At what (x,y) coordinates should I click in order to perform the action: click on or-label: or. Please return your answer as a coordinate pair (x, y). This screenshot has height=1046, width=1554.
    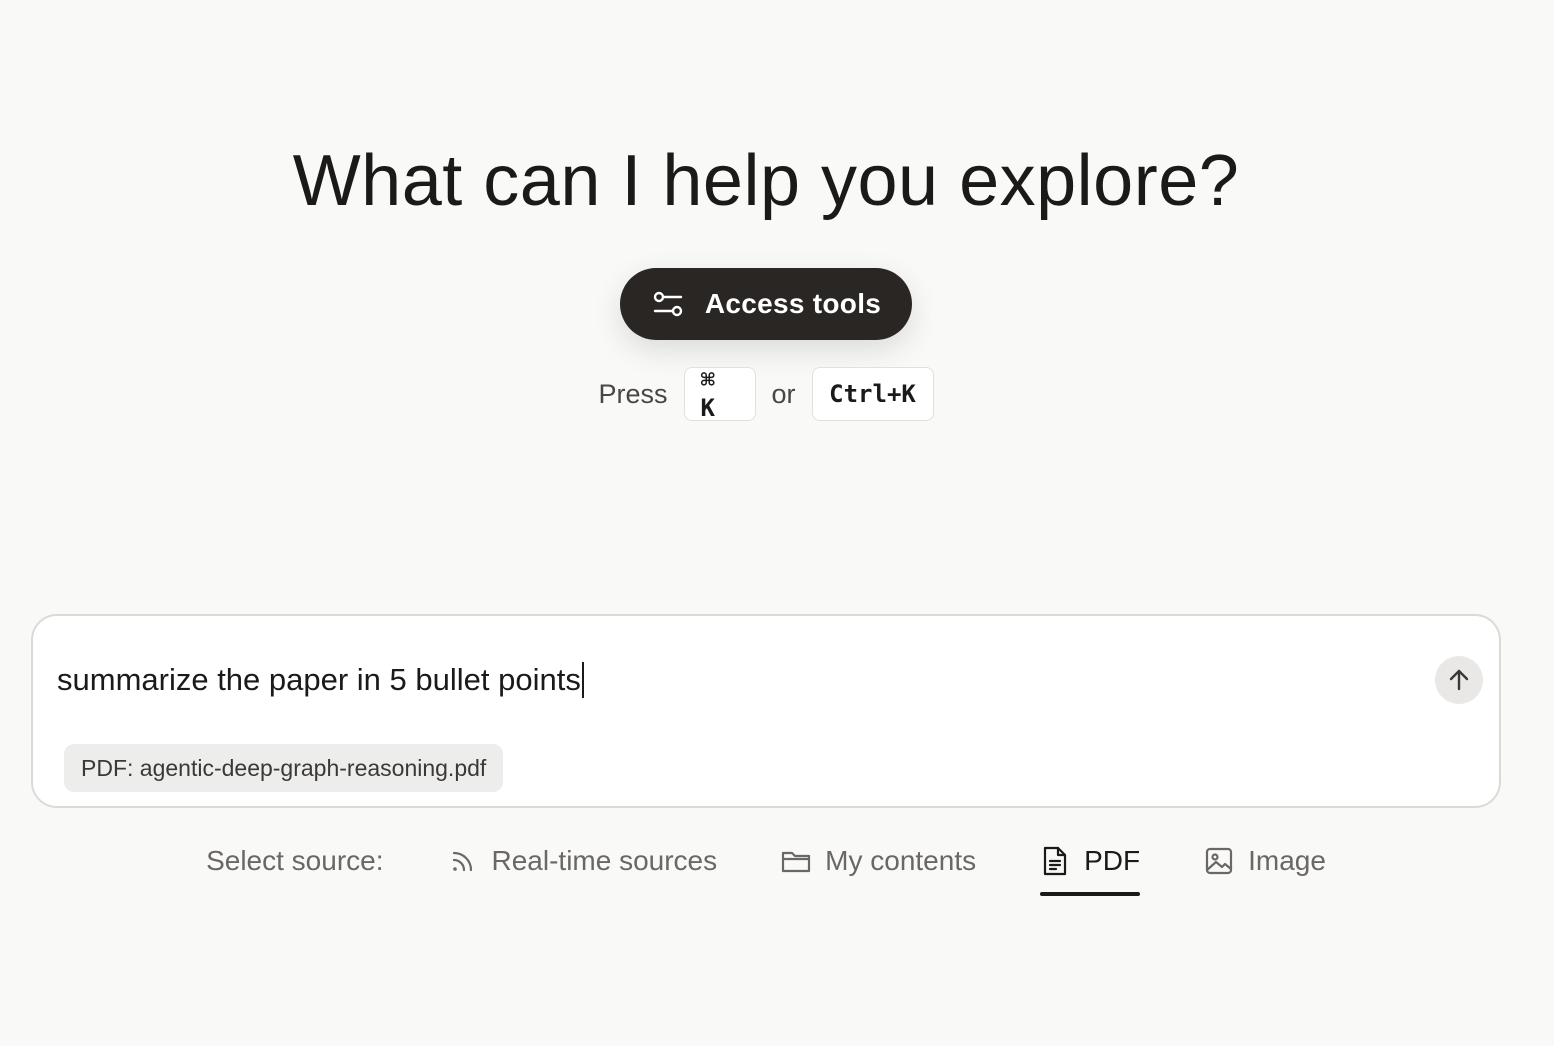
    Looking at the image, I should click on (783, 393).